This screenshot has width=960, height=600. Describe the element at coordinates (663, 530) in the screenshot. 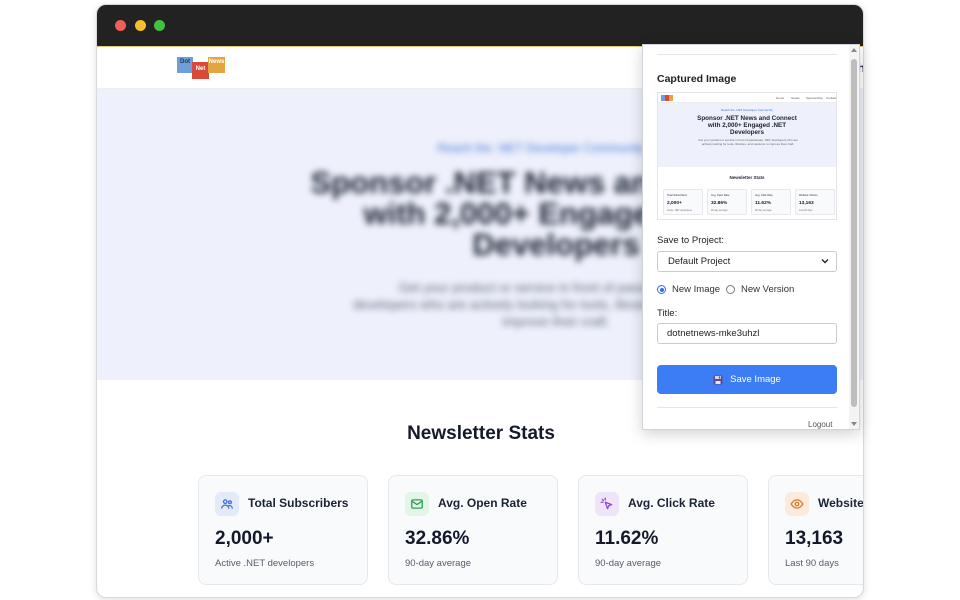

I see `stat-card-click-rate: Avg. Click Rate 11.62% 90-day average` at that location.